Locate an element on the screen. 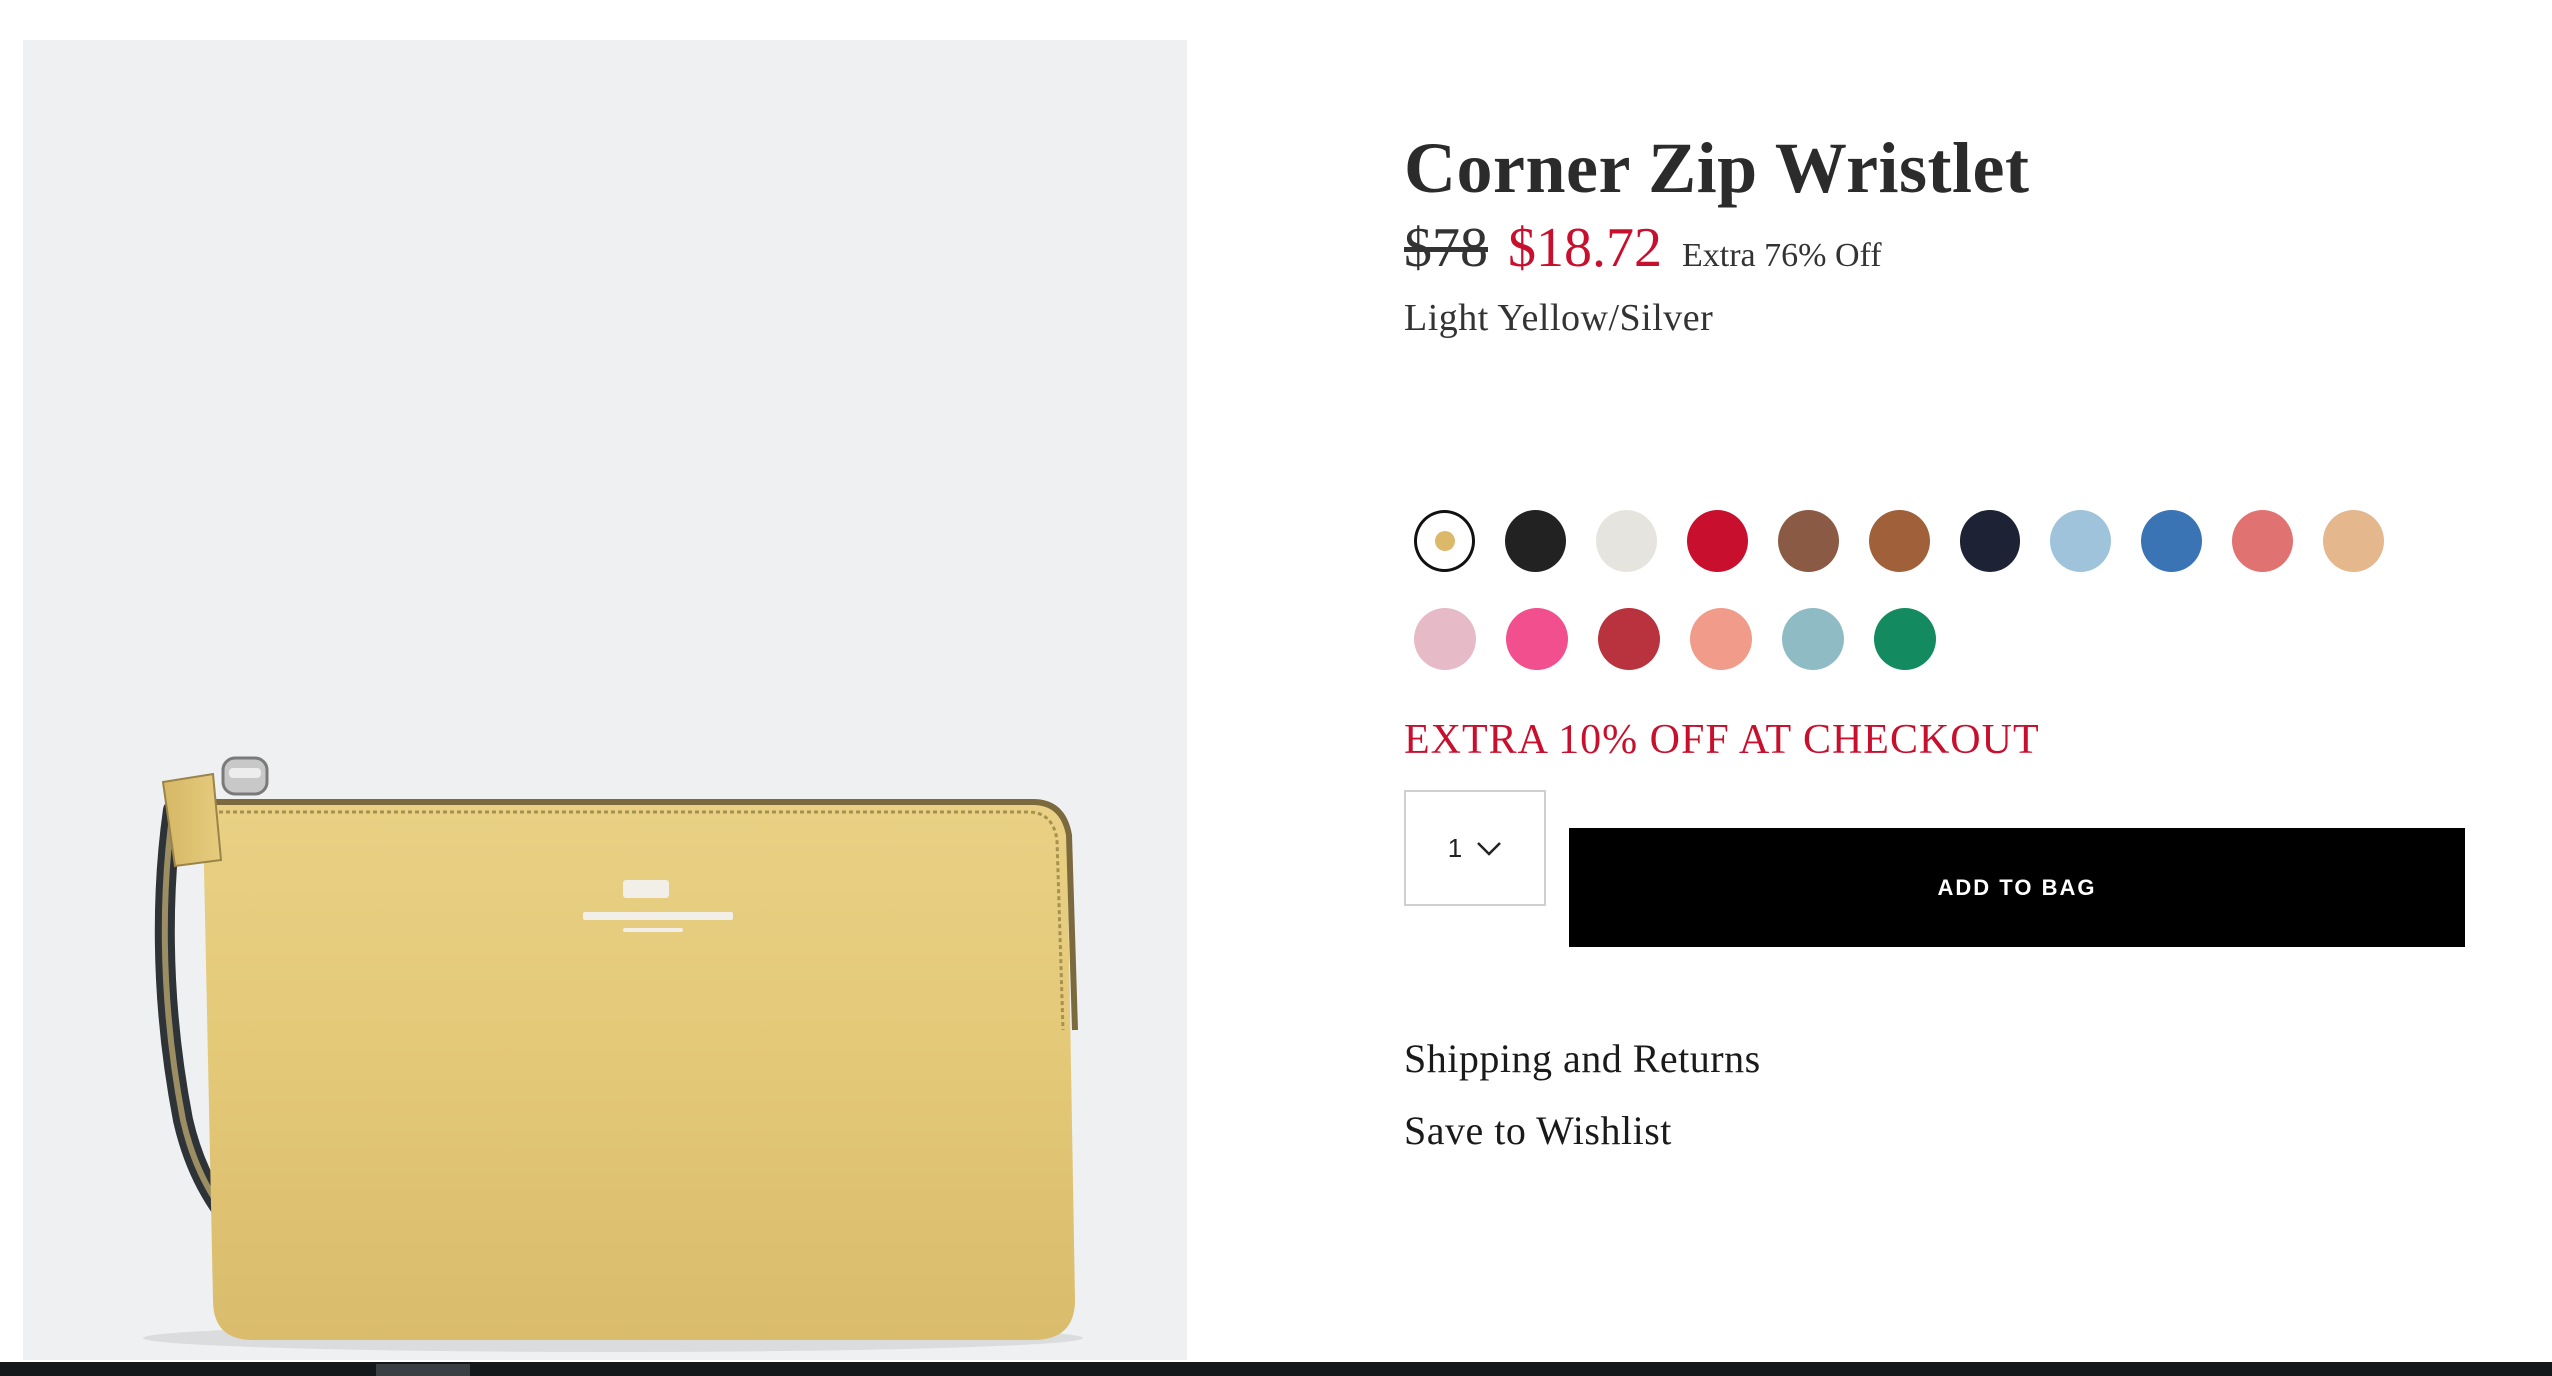 Image resolution: width=2552 pixels, height=1376 pixels. swatch-red is located at coordinates (1717, 541).